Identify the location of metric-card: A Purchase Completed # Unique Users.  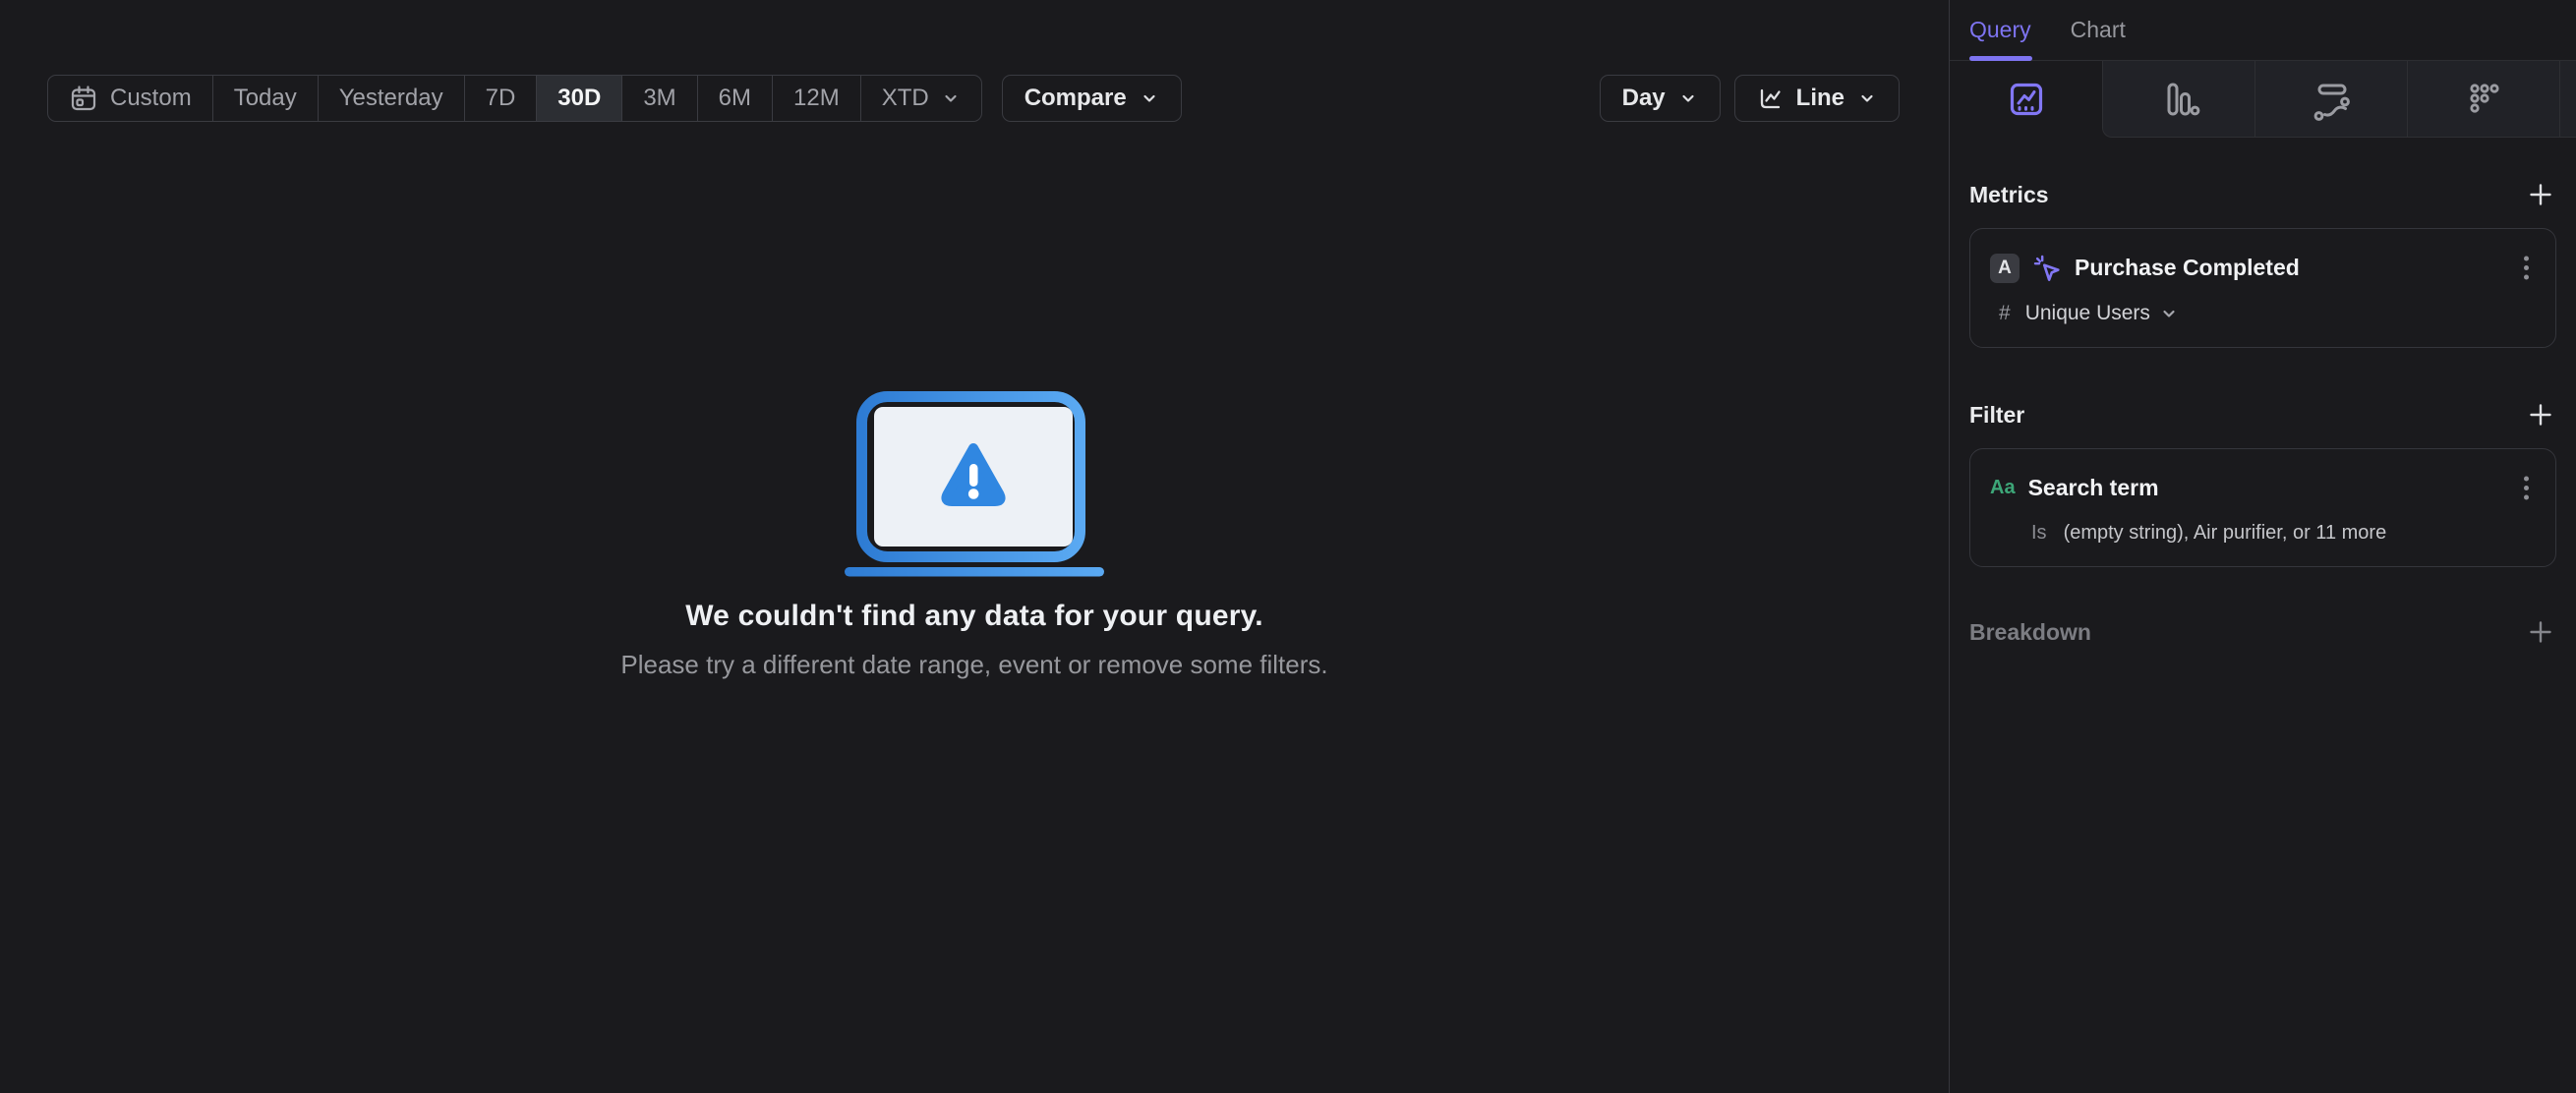
(2262, 288).